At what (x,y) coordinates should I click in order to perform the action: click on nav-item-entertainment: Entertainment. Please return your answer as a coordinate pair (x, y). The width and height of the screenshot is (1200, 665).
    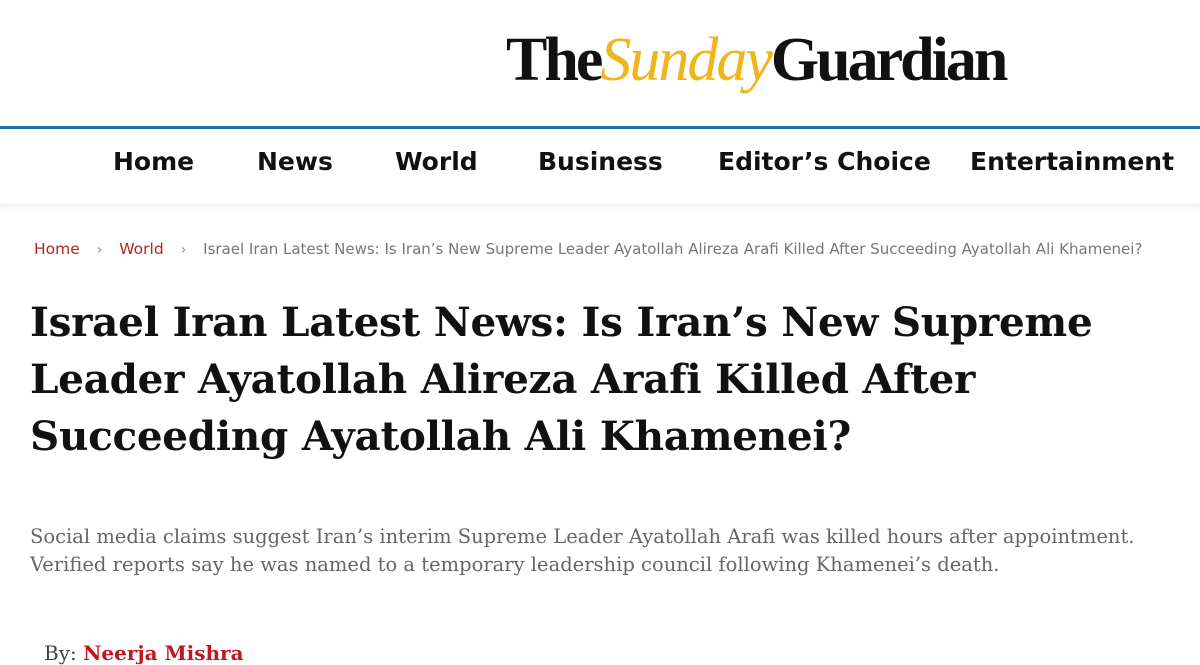
    Looking at the image, I should click on (1072, 161).